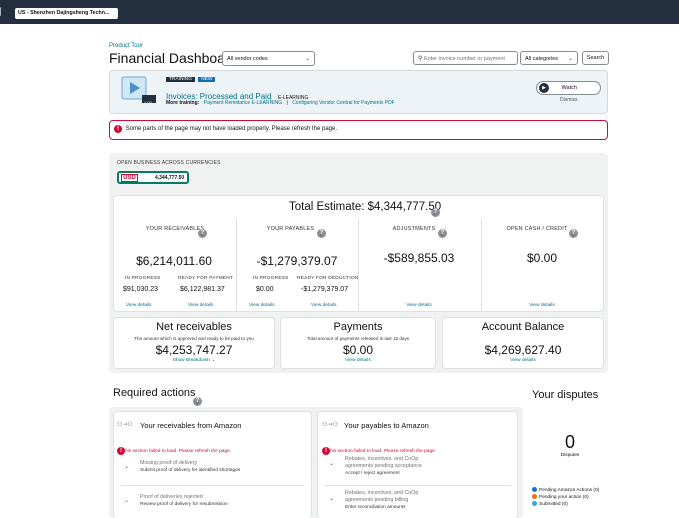 This screenshot has width=679, height=518. What do you see at coordinates (523, 327) in the screenshot?
I see `account-balance-title: Account Balance` at bounding box center [523, 327].